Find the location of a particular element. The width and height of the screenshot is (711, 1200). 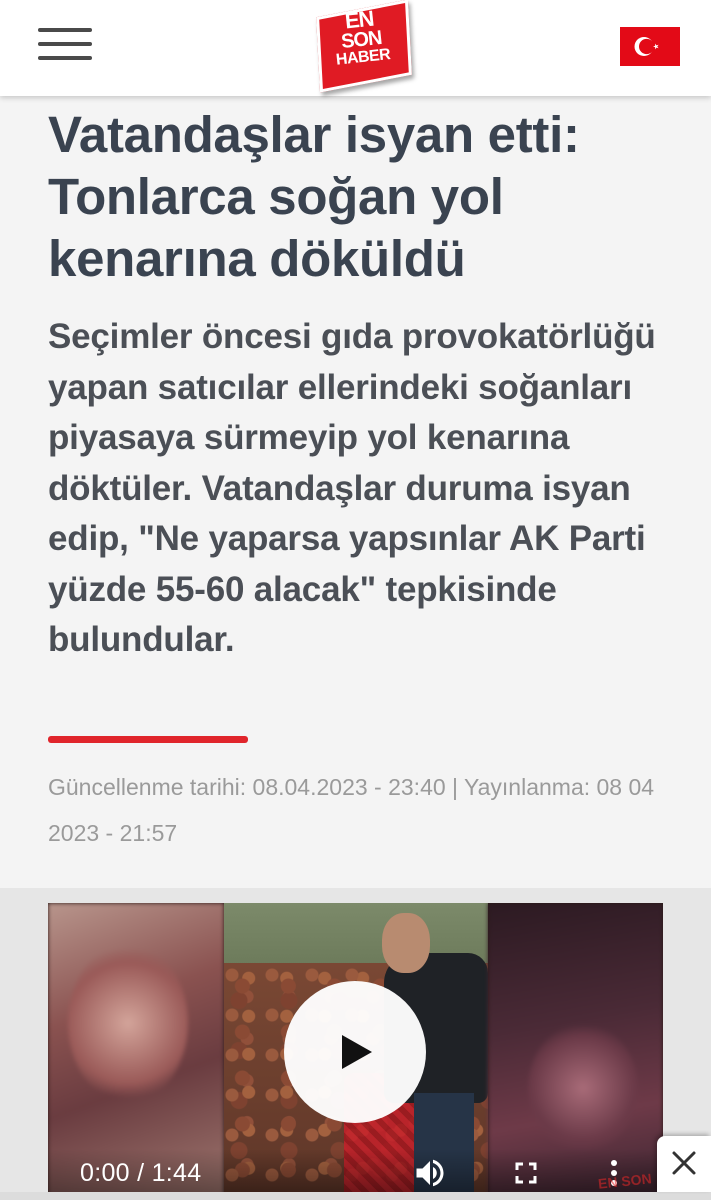

play-triangle is located at coordinates (357, 1052).